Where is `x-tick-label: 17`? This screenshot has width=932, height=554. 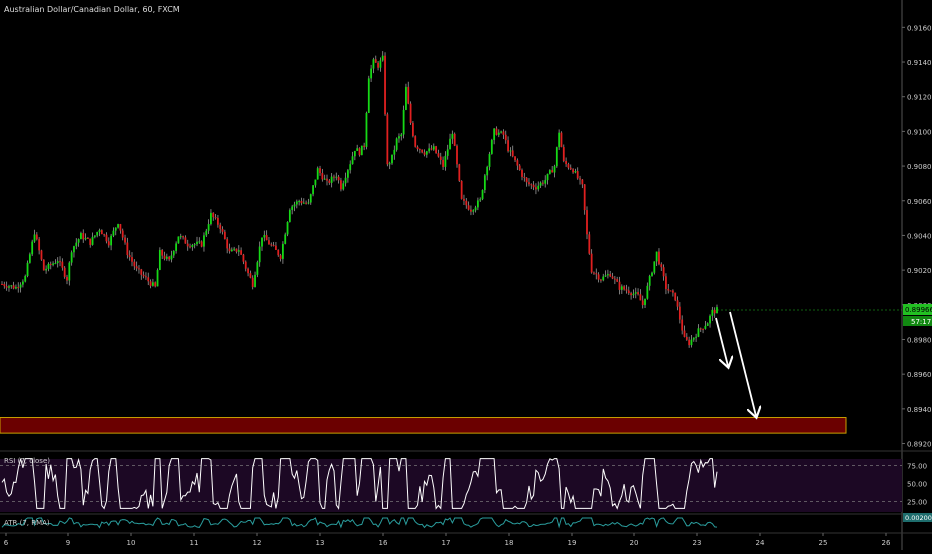 x-tick-label: 17 is located at coordinates (446, 543).